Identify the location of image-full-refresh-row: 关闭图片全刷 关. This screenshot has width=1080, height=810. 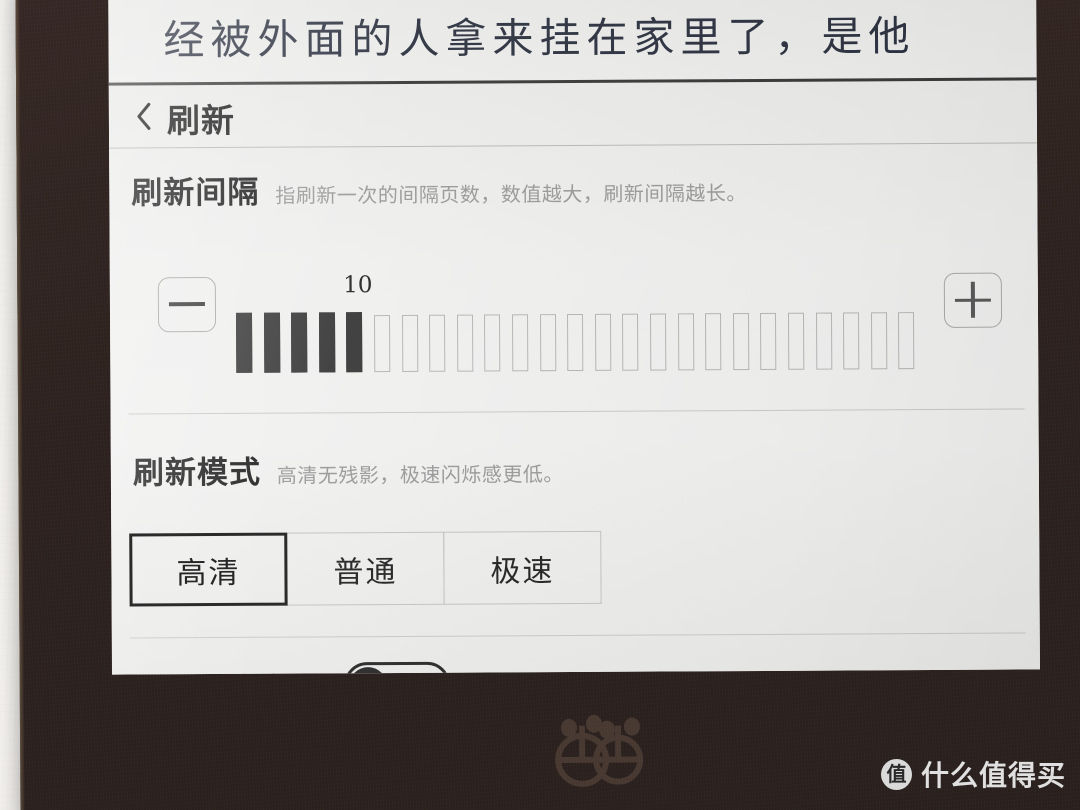
(290, 668).